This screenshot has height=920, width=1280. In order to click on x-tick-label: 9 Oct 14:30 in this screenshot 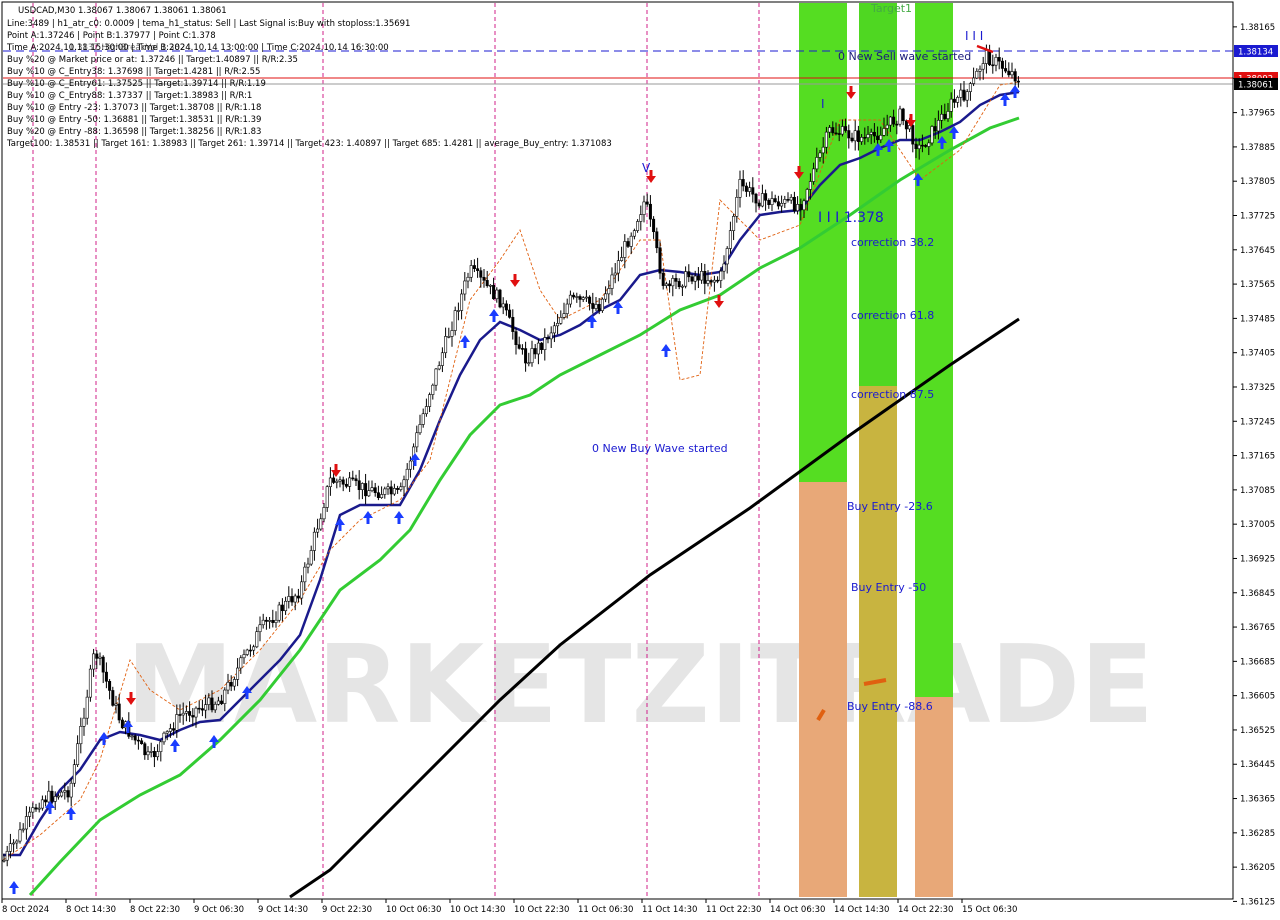, I will do `click(283, 910)`.